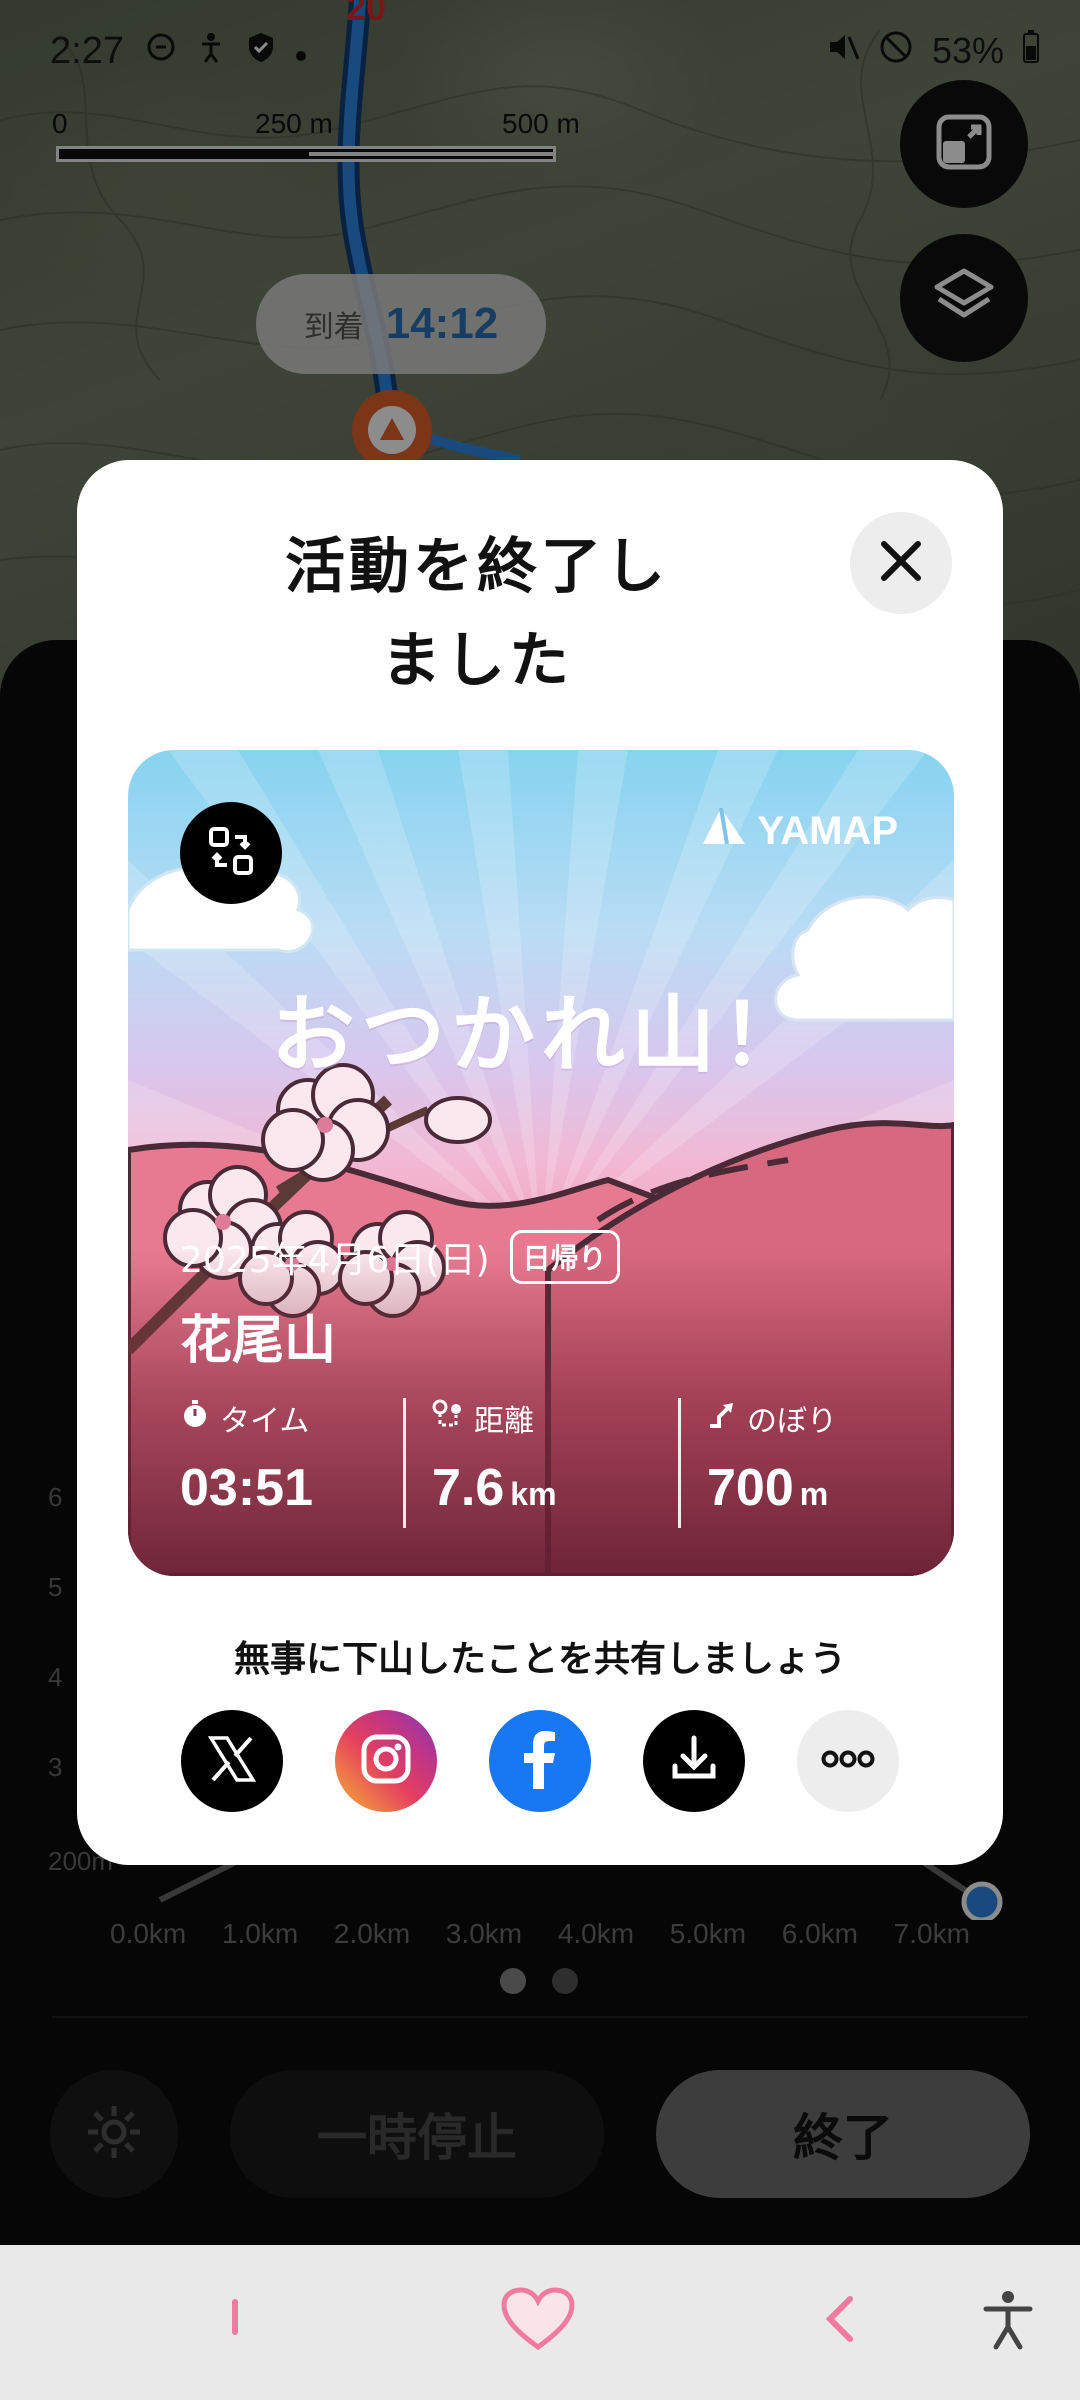 The image size is (1080, 2400). I want to click on swap-icon, so click(231, 853).